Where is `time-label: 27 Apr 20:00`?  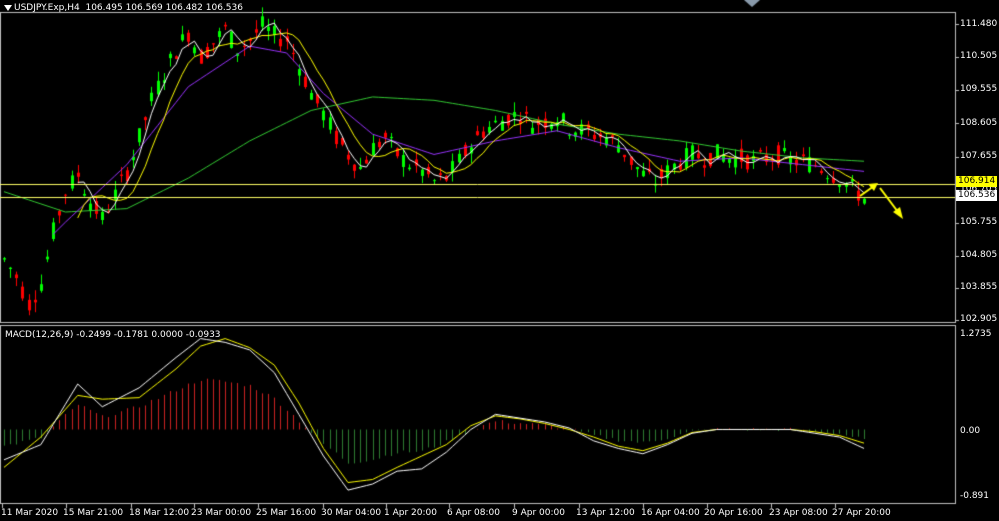 time-label: 27 Apr 20:00 is located at coordinates (861, 513).